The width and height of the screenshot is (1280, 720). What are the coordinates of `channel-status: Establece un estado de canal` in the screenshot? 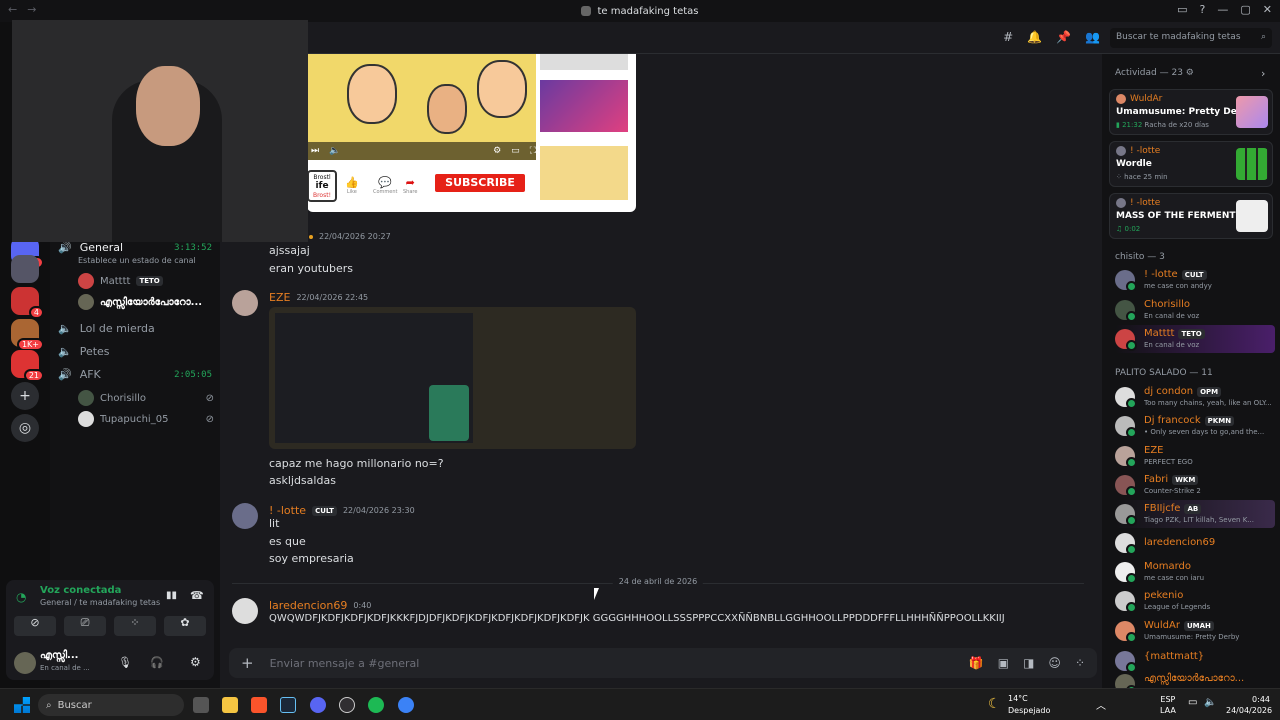 It's located at (137, 260).